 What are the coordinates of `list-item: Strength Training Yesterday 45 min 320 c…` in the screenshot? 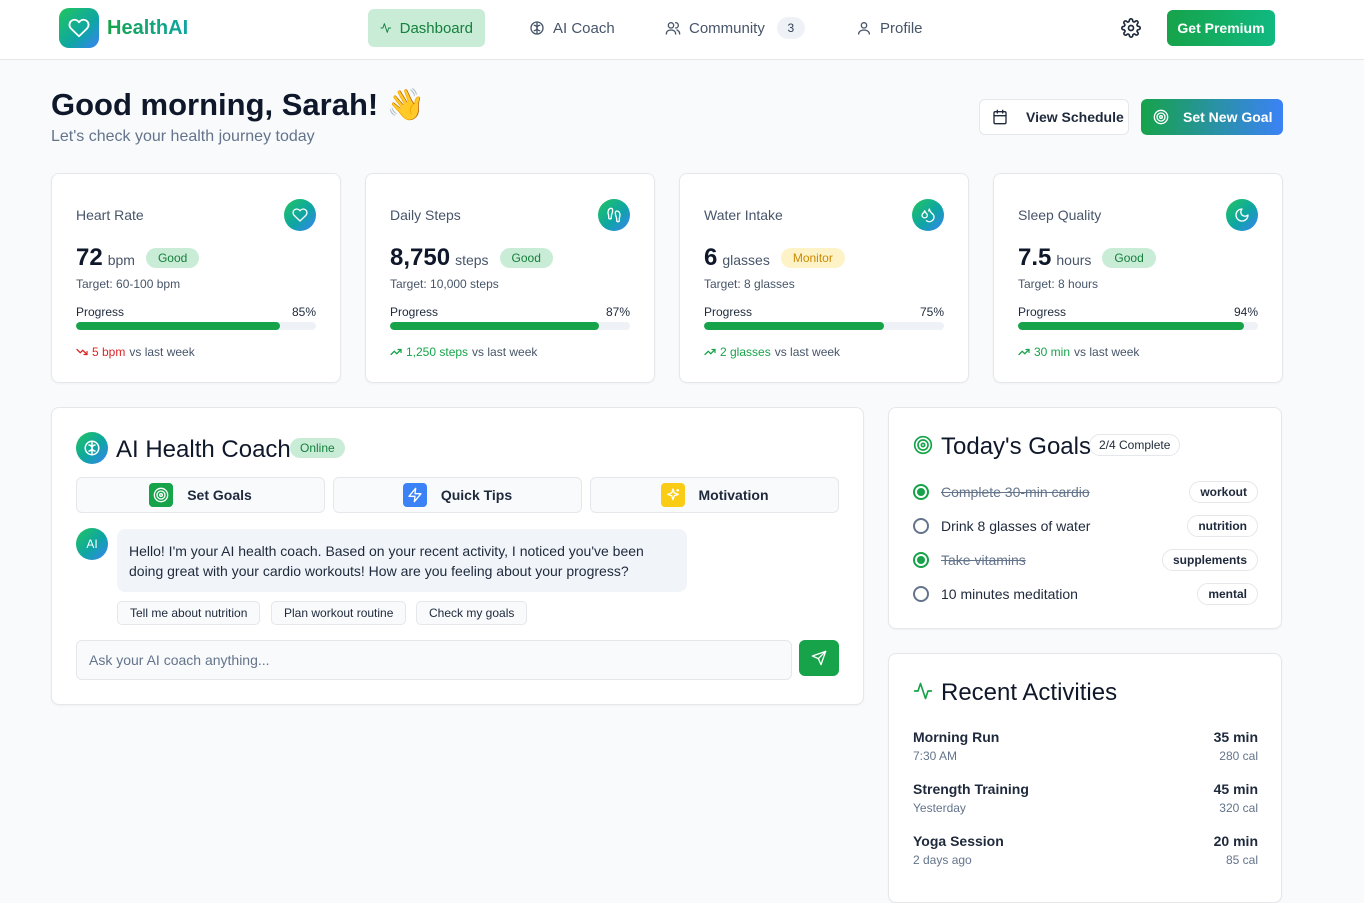 It's located at (1085, 801).